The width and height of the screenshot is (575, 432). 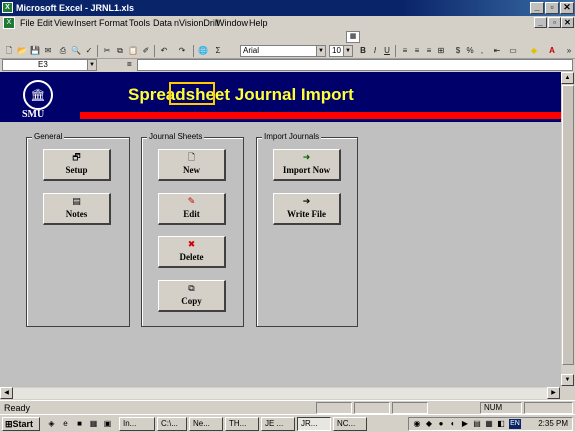 I want to click on menu-data: Data, so click(x=162, y=23).